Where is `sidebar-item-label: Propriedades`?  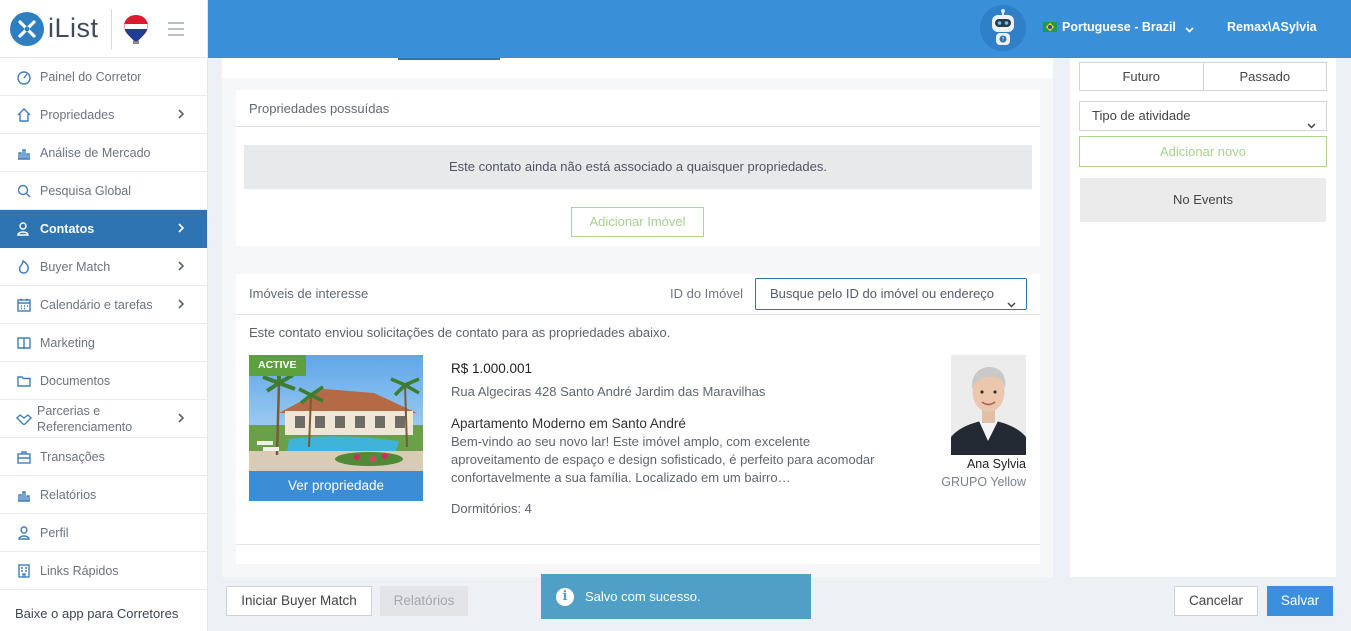 sidebar-item-label: Propriedades is located at coordinates (77, 114).